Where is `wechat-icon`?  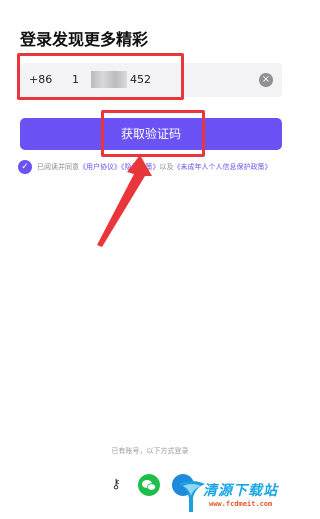 wechat-icon is located at coordinates (149, 485).